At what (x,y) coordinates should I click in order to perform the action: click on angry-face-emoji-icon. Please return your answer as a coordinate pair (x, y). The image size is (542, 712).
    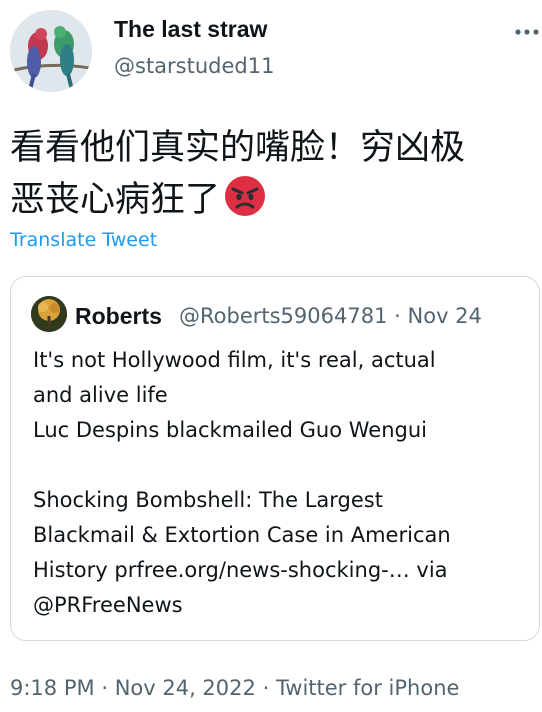
    Looking at the image, I should click on (245, 196).